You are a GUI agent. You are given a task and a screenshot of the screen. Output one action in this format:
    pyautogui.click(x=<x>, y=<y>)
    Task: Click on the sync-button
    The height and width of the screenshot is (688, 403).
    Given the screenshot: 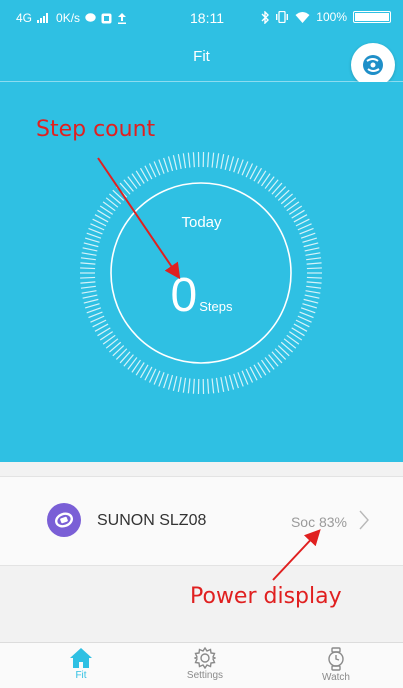 What is the action you would take?
    pyautogui.click(x=373, y=65)
    